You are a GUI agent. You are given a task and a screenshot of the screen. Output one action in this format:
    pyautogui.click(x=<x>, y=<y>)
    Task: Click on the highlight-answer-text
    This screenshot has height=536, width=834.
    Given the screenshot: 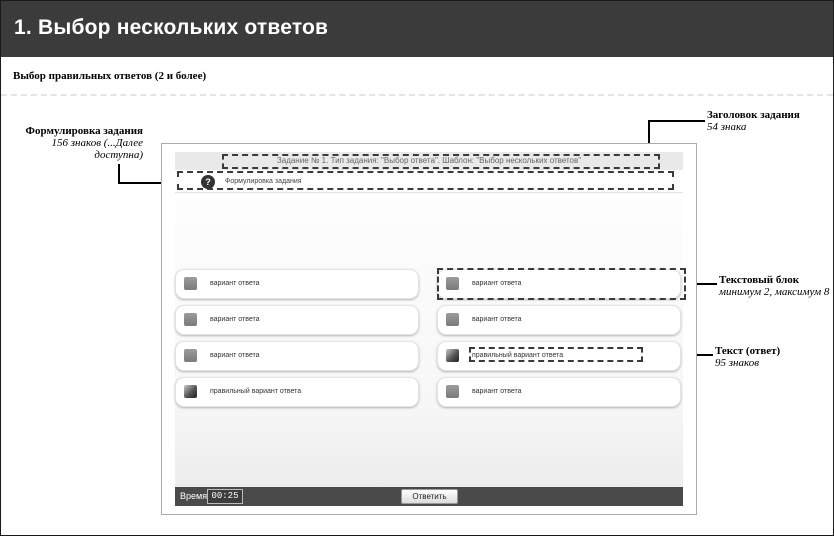 What is the action you would take?
    pyautogui.click(x=556, y=354)
    